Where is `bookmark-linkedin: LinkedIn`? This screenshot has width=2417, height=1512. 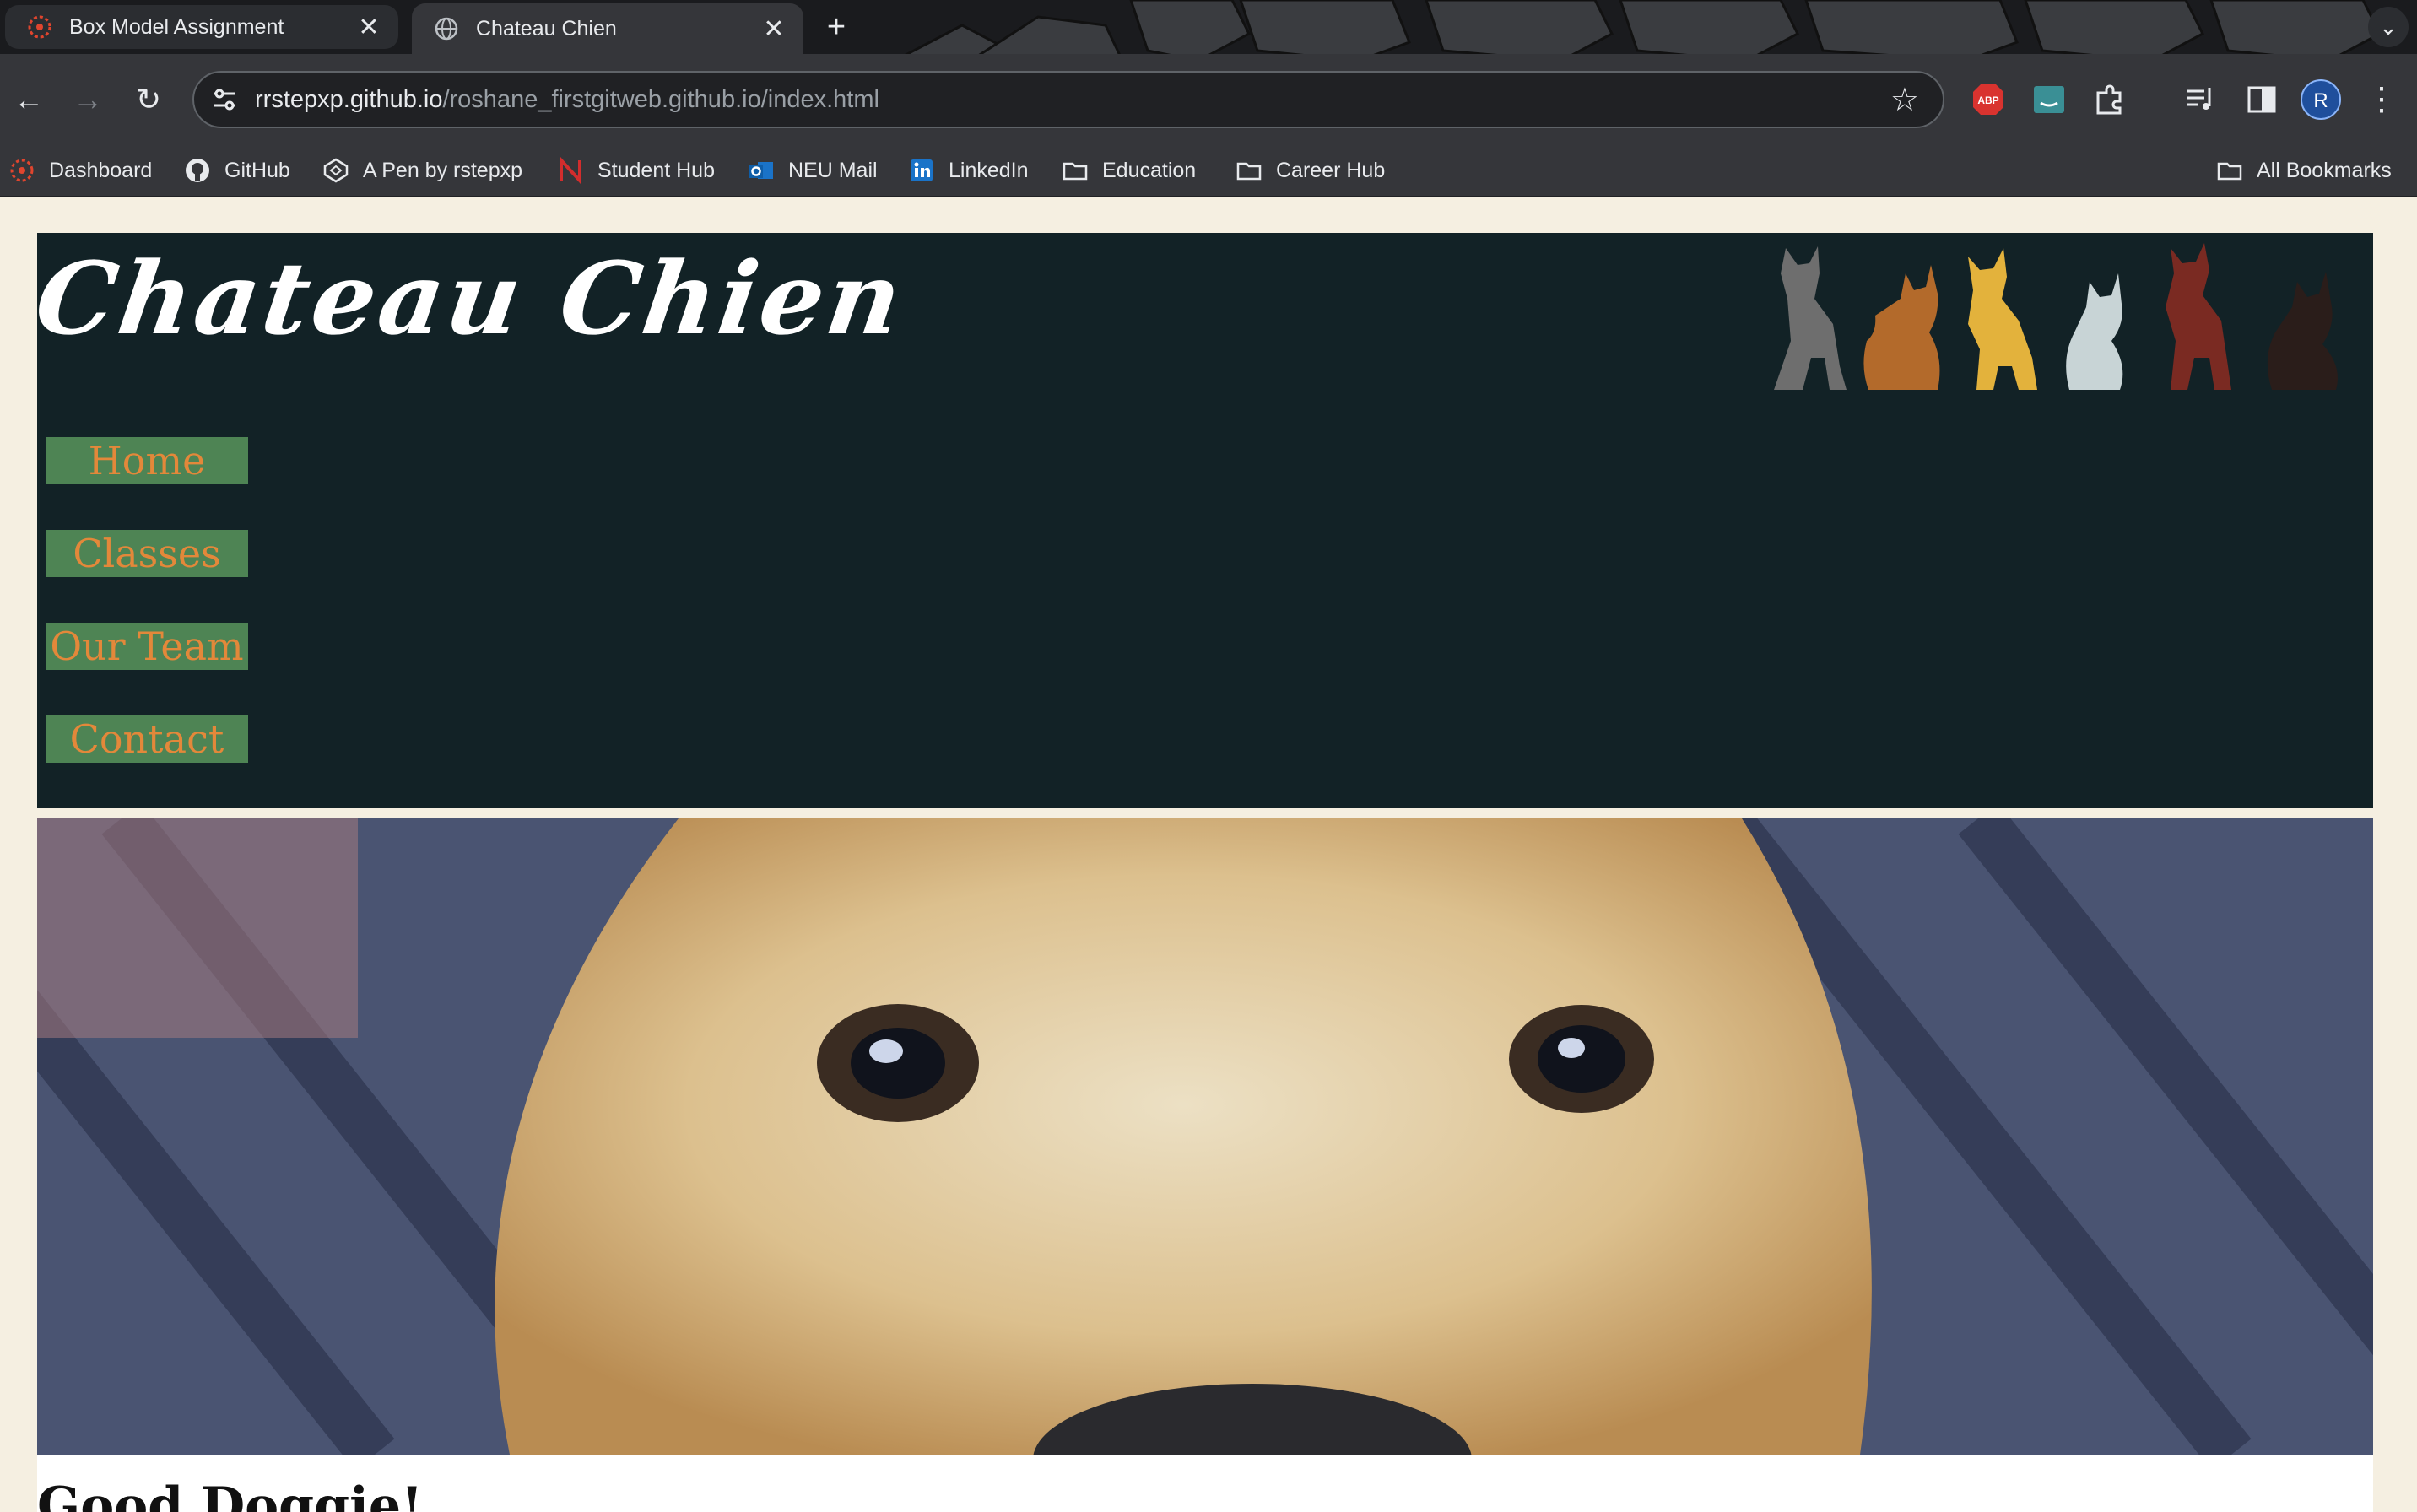
bookmark-linkedin: LinkedIn is located at coordinates (968, 170).